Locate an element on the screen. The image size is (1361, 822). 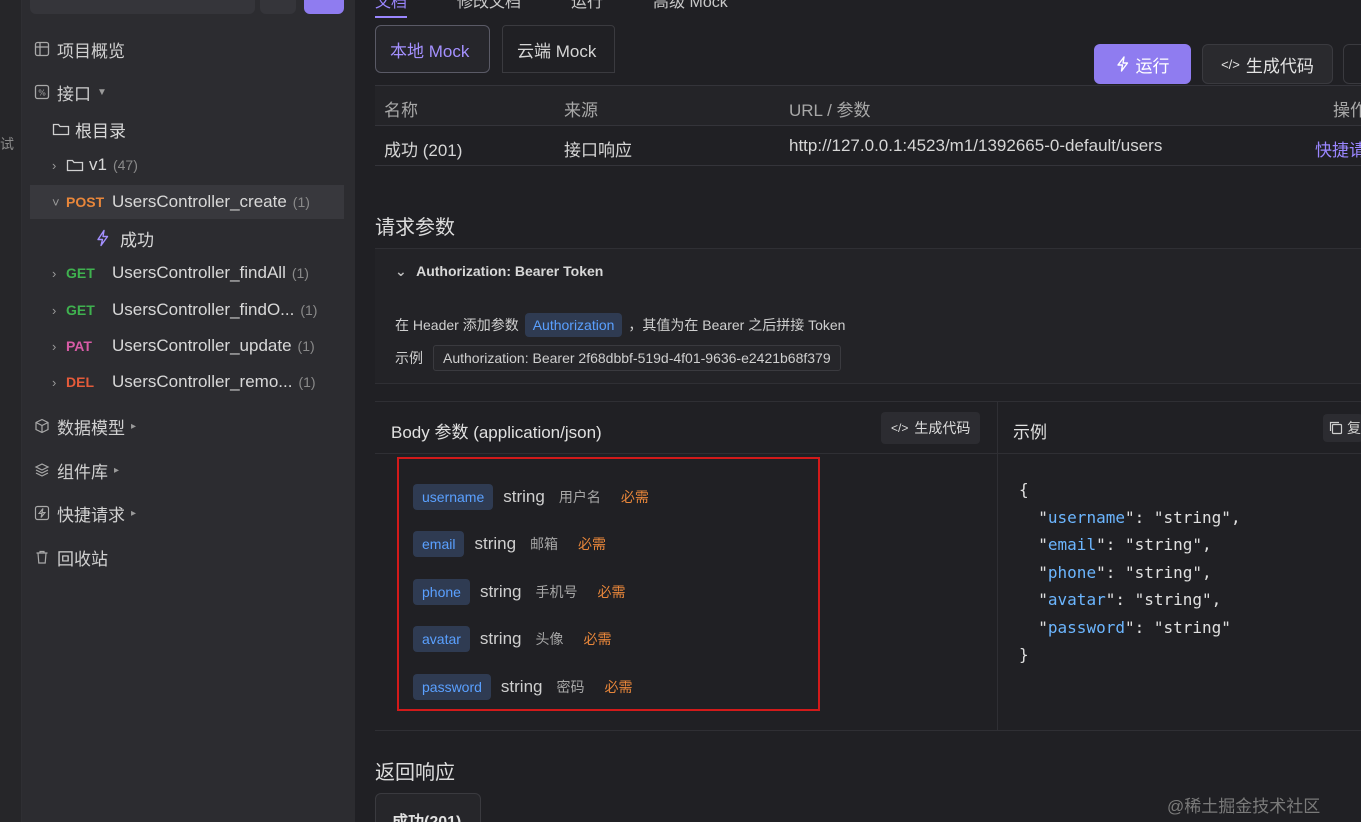
body-header: Body 参数 (application/json) </> 生成代码 示例 复 is located at coordinates (868, 428).